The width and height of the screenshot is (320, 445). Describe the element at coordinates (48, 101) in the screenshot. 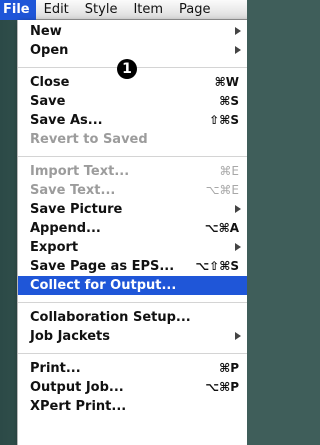

I see `menu-item-label: Save` at that location.